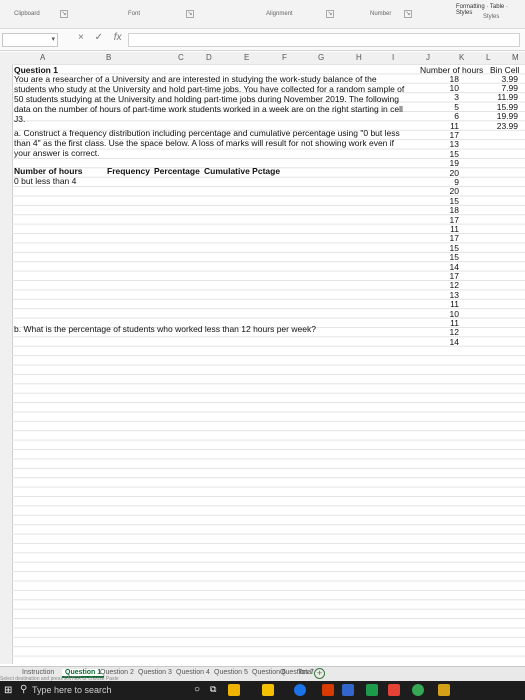 This screenshot has width=525, height=700. I want to click on column-header-b: B, so click(108, 57).